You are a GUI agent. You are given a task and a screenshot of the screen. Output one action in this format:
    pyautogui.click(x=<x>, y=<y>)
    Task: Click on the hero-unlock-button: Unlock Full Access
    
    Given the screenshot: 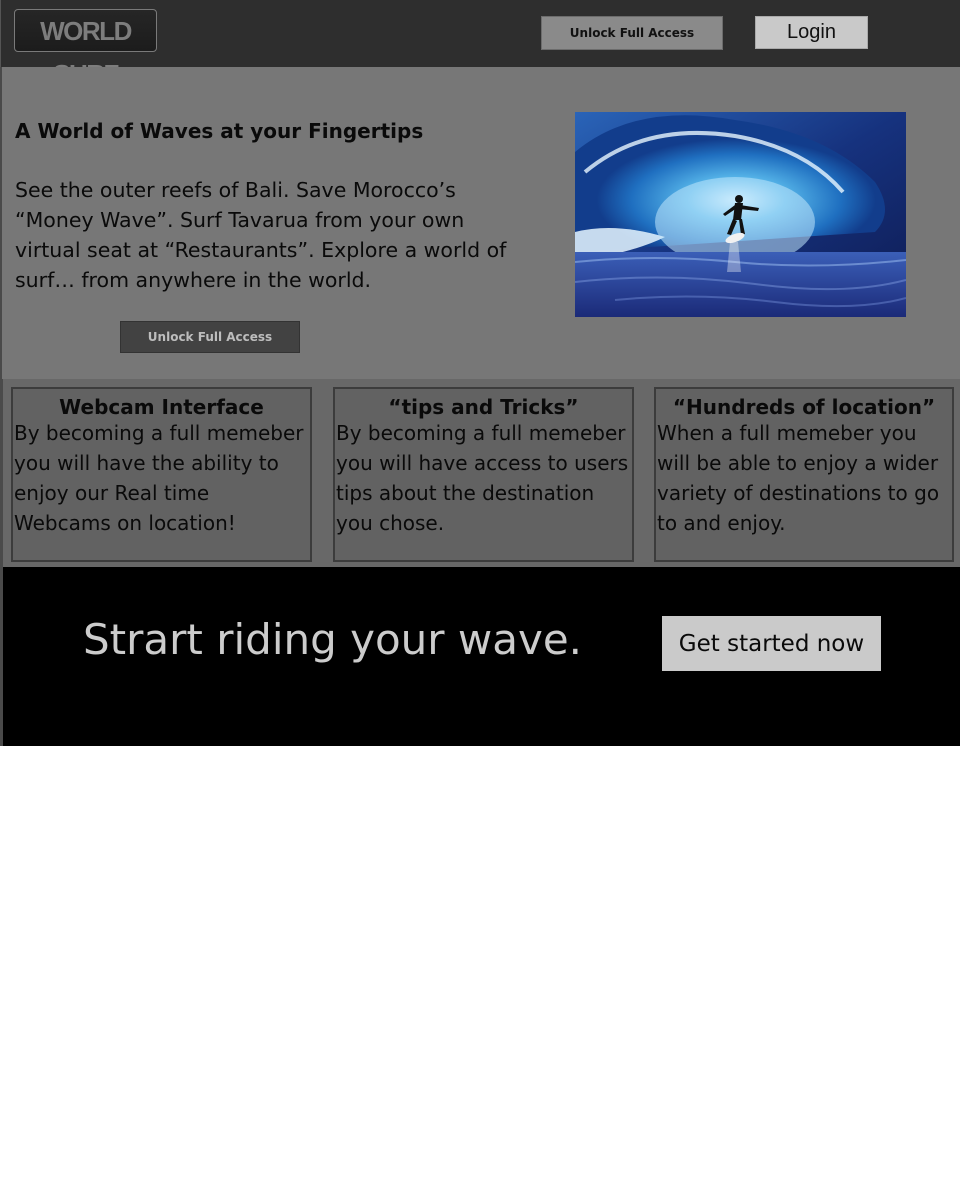 What is the action you would take?
    pyautogui.click(x=210, y=337)
    